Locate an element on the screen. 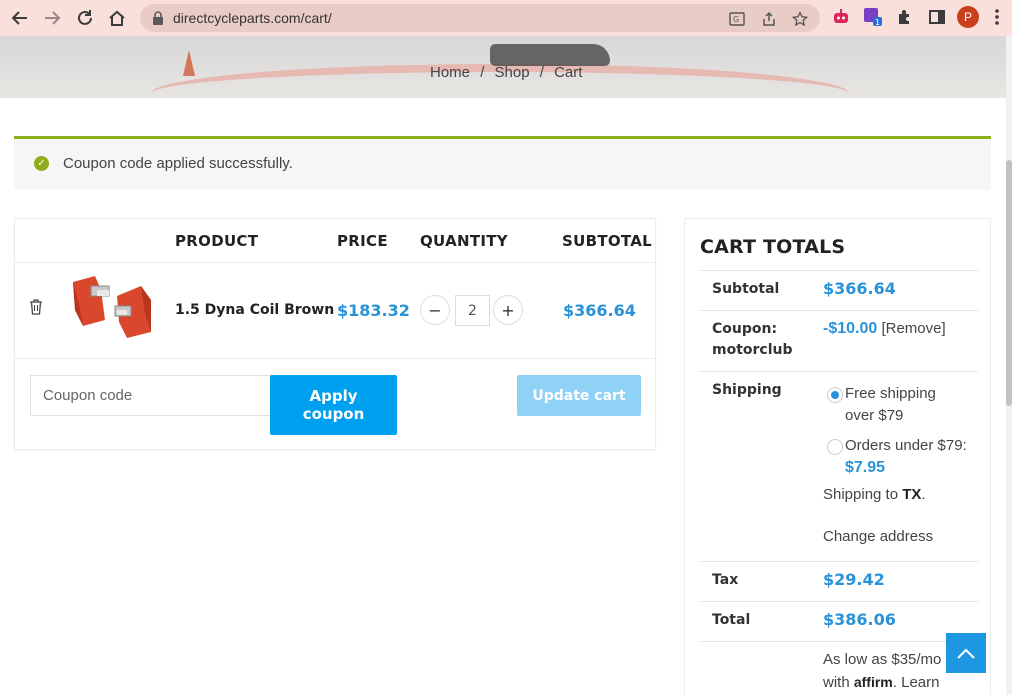  coupon-discount: -$10.00 [Remove] is located at coordinates (884, 329).